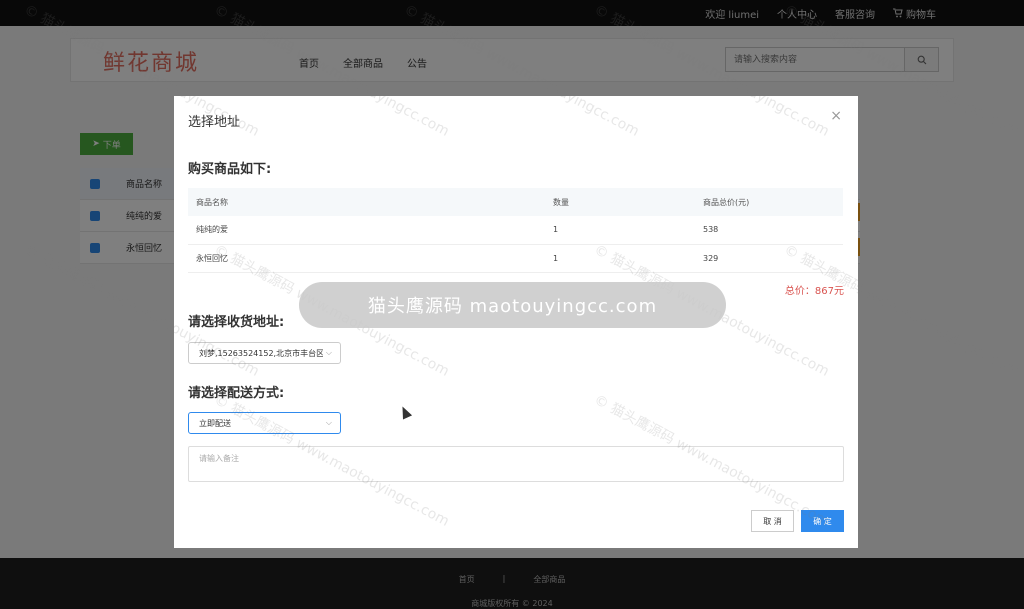  What do you see at coordinates (769, 258) in the screenshot?
I see `item-price: 329` at bounding box center [769, 258].